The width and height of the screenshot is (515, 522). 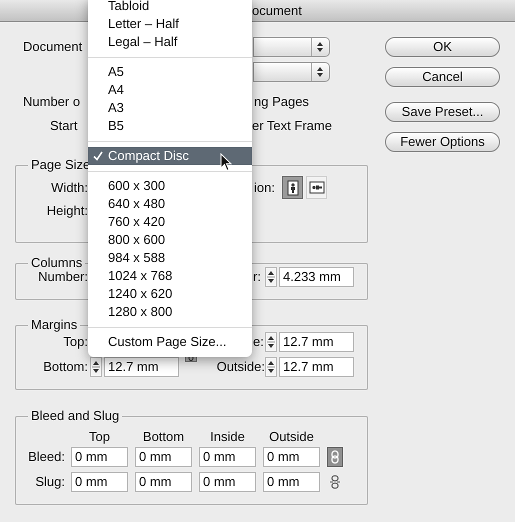 I want to click on chain-link-button, so click(x=335, y=457).